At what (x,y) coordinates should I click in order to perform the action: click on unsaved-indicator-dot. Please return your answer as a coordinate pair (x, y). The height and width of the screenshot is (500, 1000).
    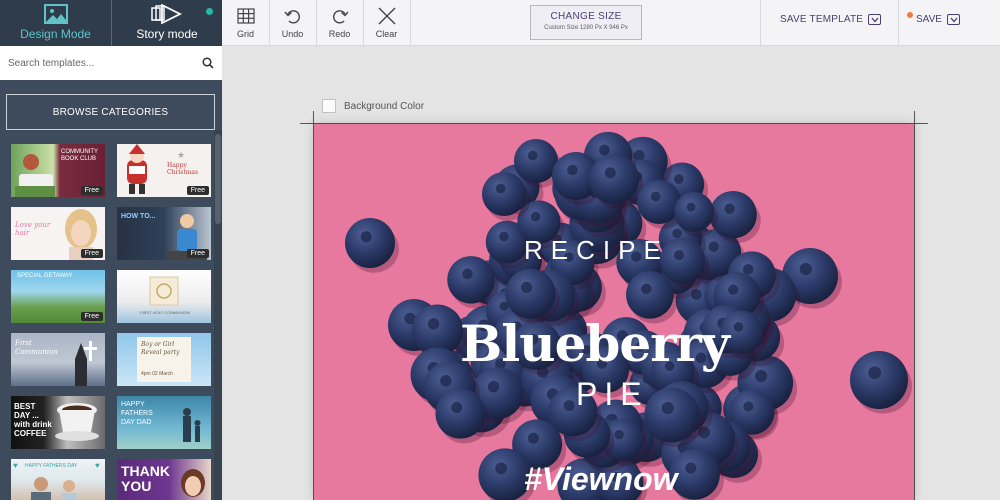
    Looking at the image, I should click on (910, 15).